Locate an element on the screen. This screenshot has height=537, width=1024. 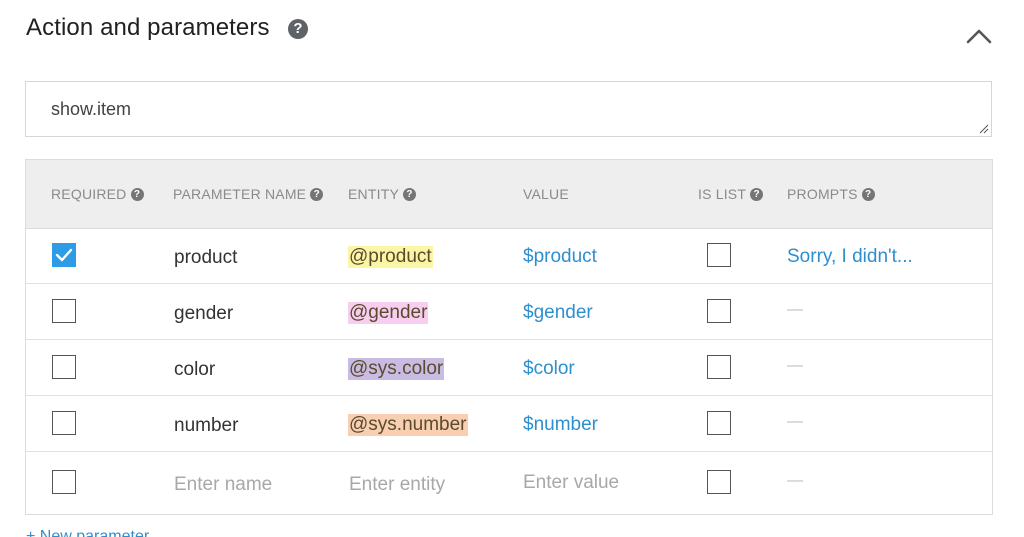
new-parameter-row: — is located at coordinates (509, 482).